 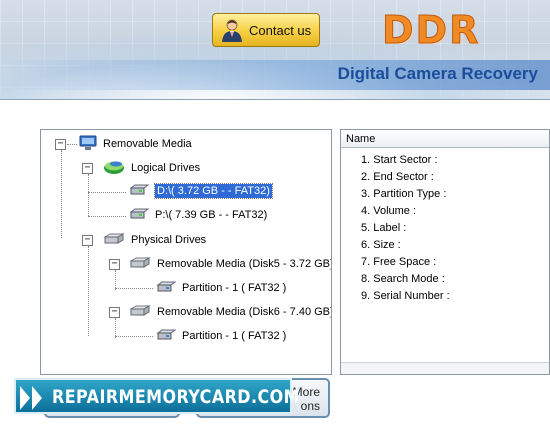 What do you see at coordinates (431, 30) in the screenshot?
I see `ddr-logo: DDR` at bounding box center [431, 30].